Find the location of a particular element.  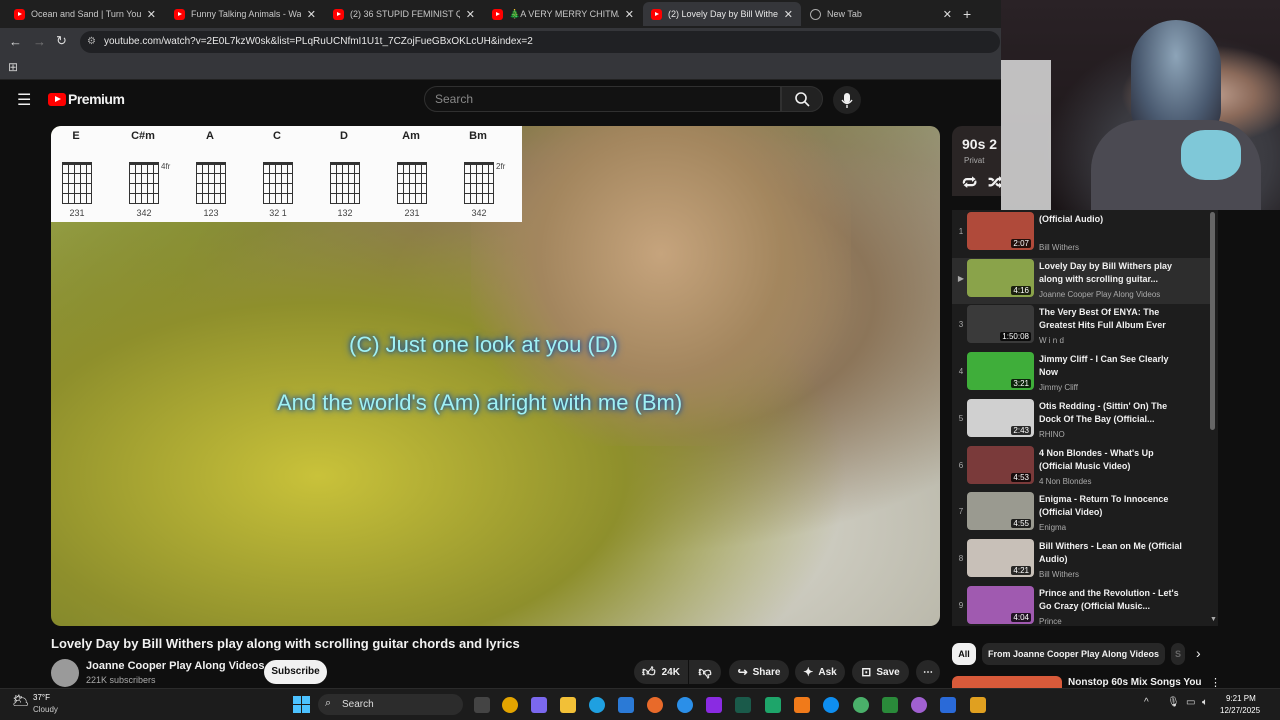

chip-all: All is located at coordinates (964, 654).